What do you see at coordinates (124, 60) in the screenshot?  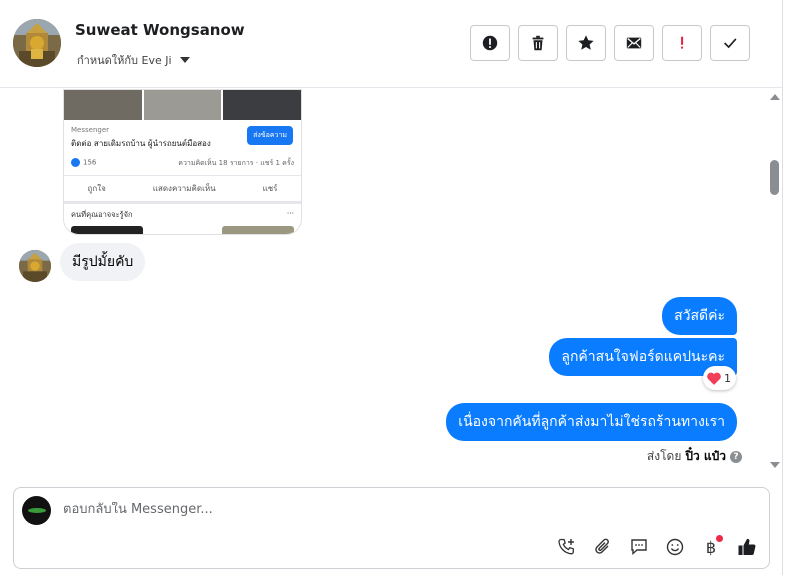 I see `assign-label: กำหนดให้กับ Eve Ji` at bounding box center [124, 60].